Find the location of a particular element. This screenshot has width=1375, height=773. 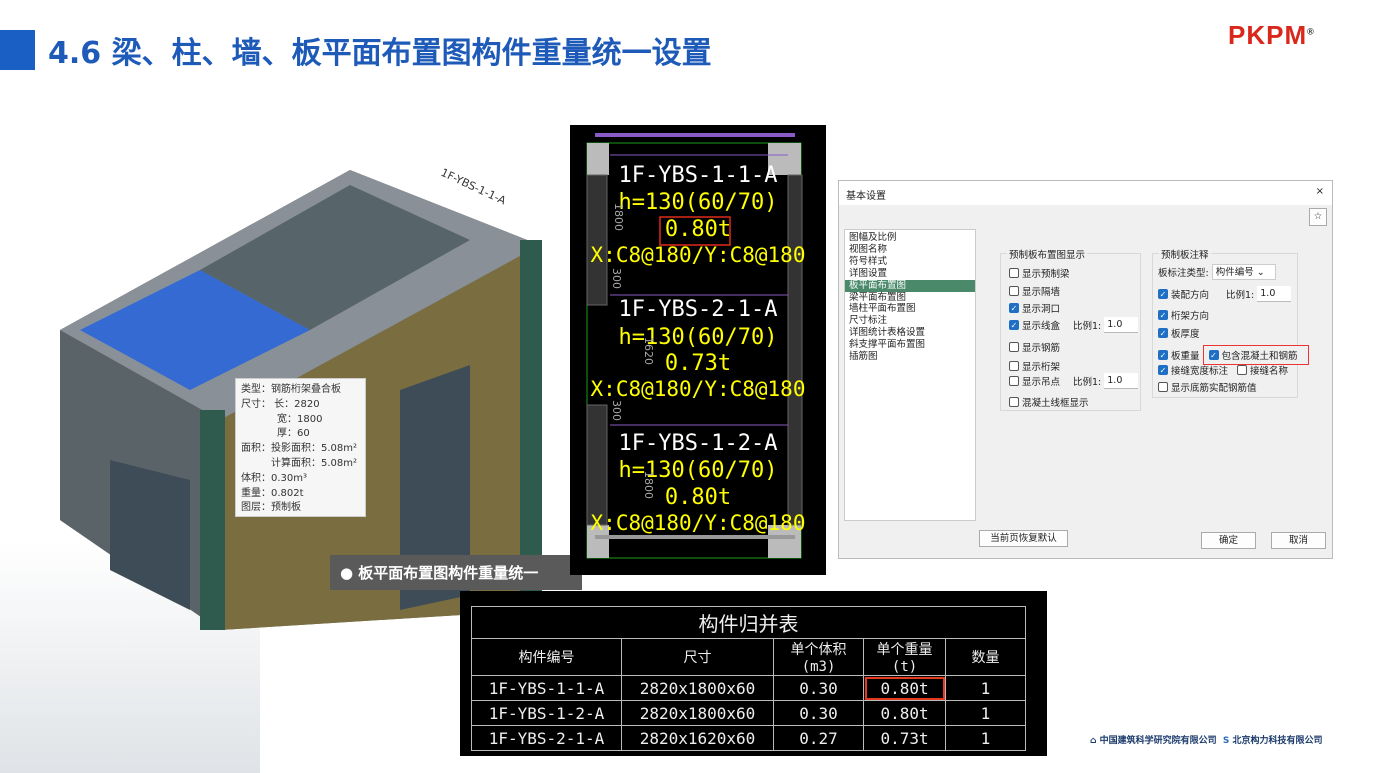

column-header: 数量 is located at coordinates (985, 657).